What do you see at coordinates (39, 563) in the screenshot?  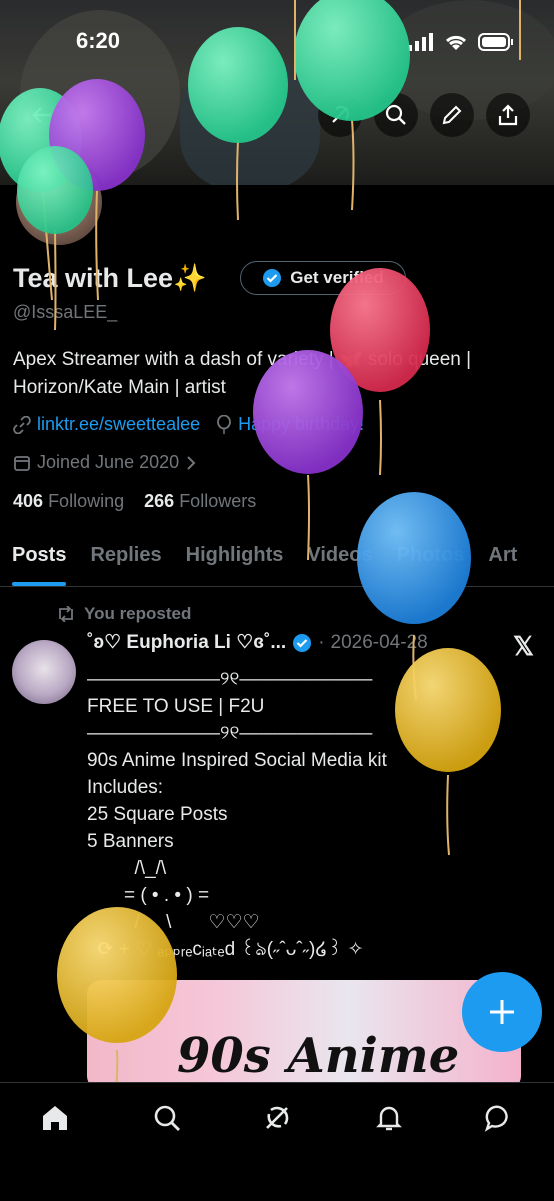 I see `tab-posts: Posts` at bounding box center [39, 563].